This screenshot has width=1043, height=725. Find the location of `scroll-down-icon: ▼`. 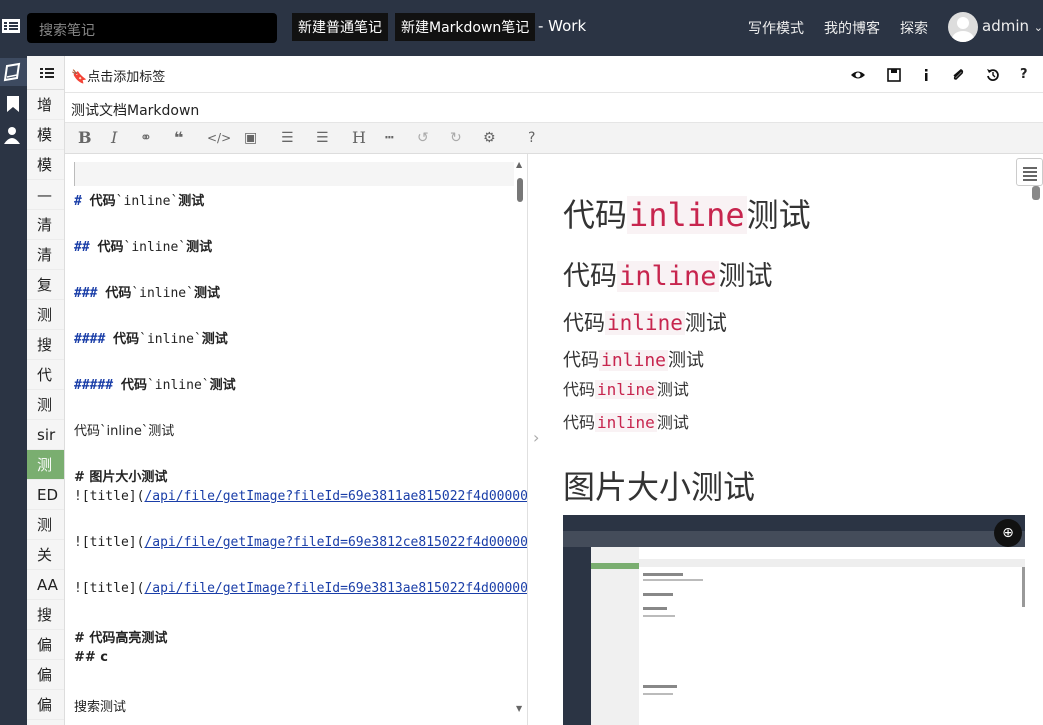

scroll-down-icon: ▼ is located at coordinates (519, 708).